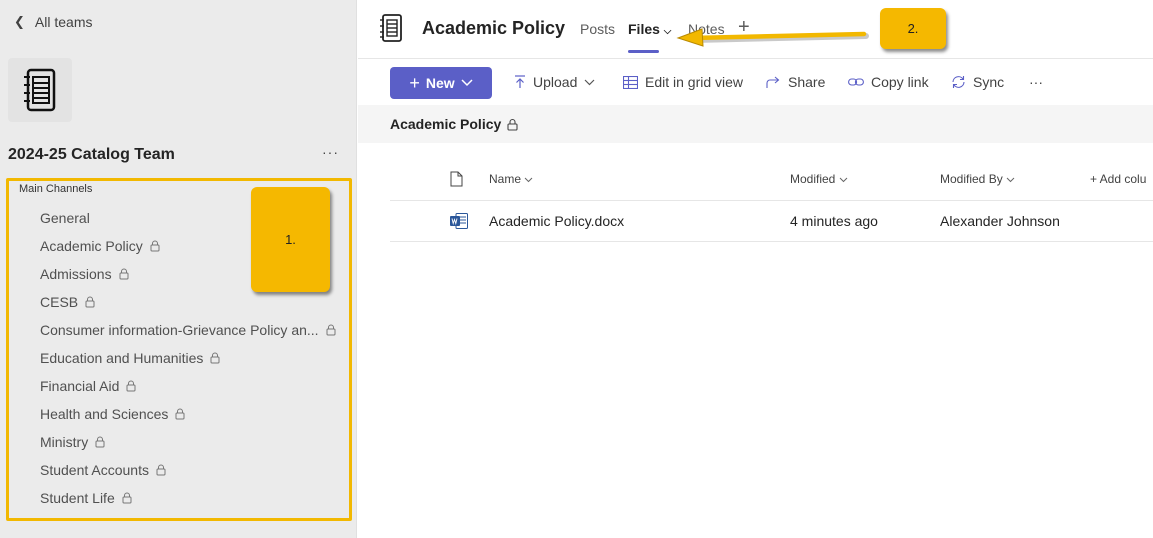  What do you see at coordinates (459, 221) in the screenshot?
I see `word-doc-icon` at bounding box center [459, 221].